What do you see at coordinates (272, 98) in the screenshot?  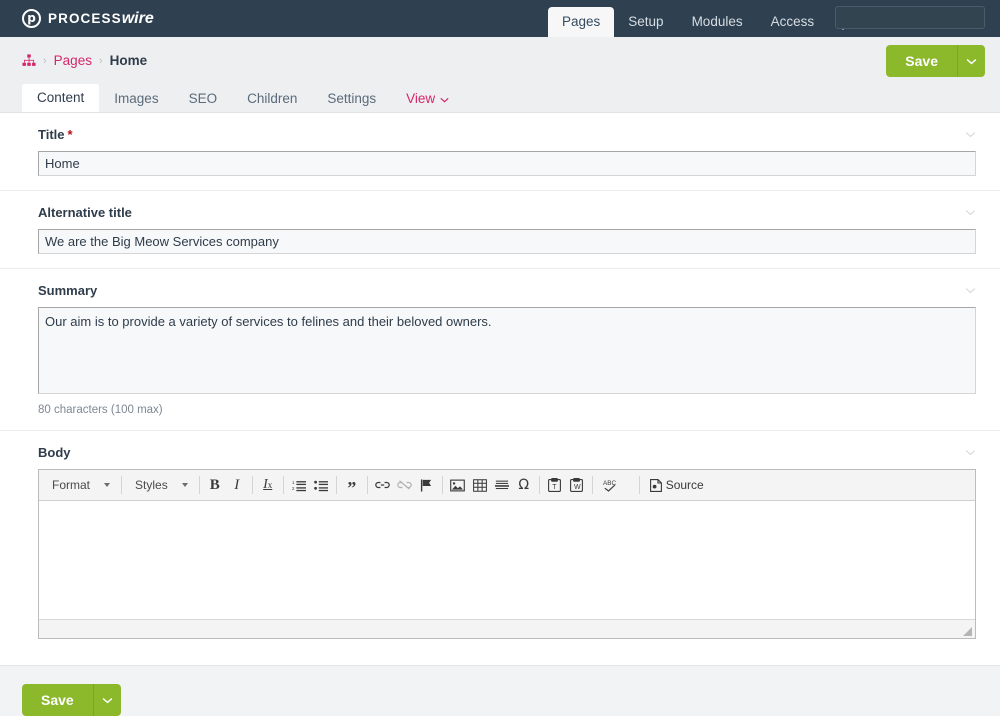 I see `tab-children: Children` at bounding box center [272, 98].